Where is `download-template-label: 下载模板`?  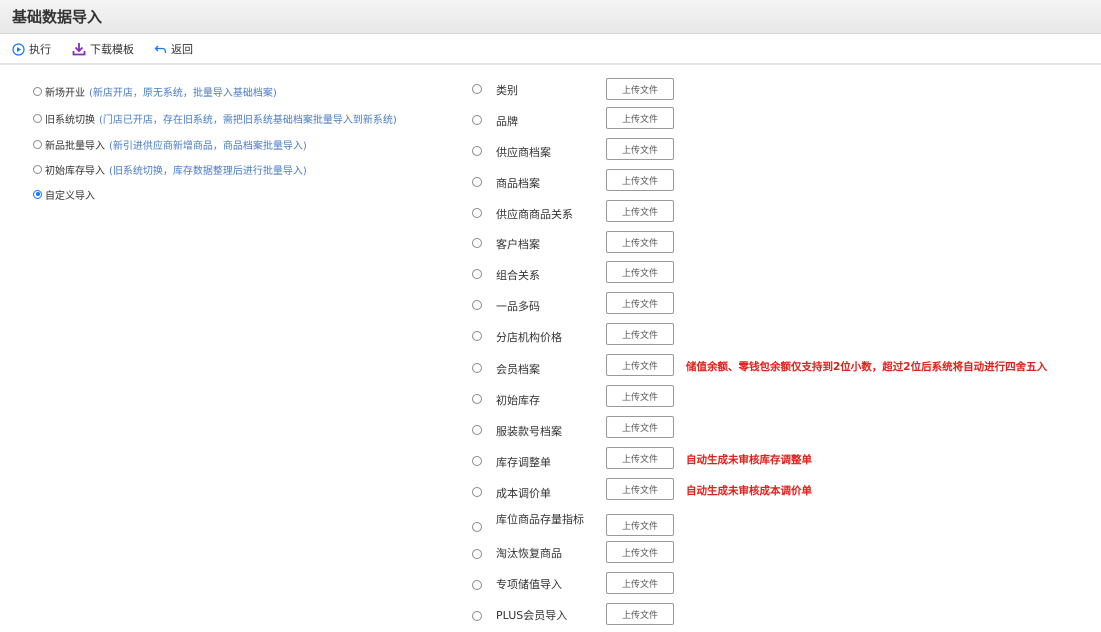
download-template-label: 下载模板 is located at coordinates (112, 49).